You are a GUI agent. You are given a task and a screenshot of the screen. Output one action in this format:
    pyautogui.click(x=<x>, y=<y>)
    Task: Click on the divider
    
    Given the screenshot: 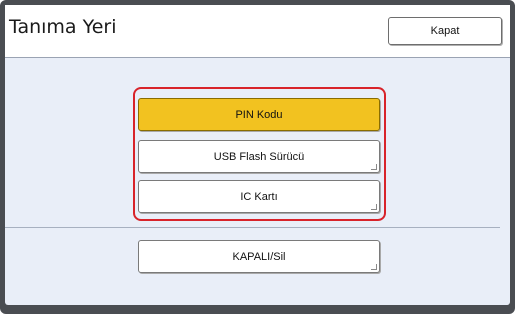 What is the action you would take?
    pyautogui.click(x=252, y=227)
    